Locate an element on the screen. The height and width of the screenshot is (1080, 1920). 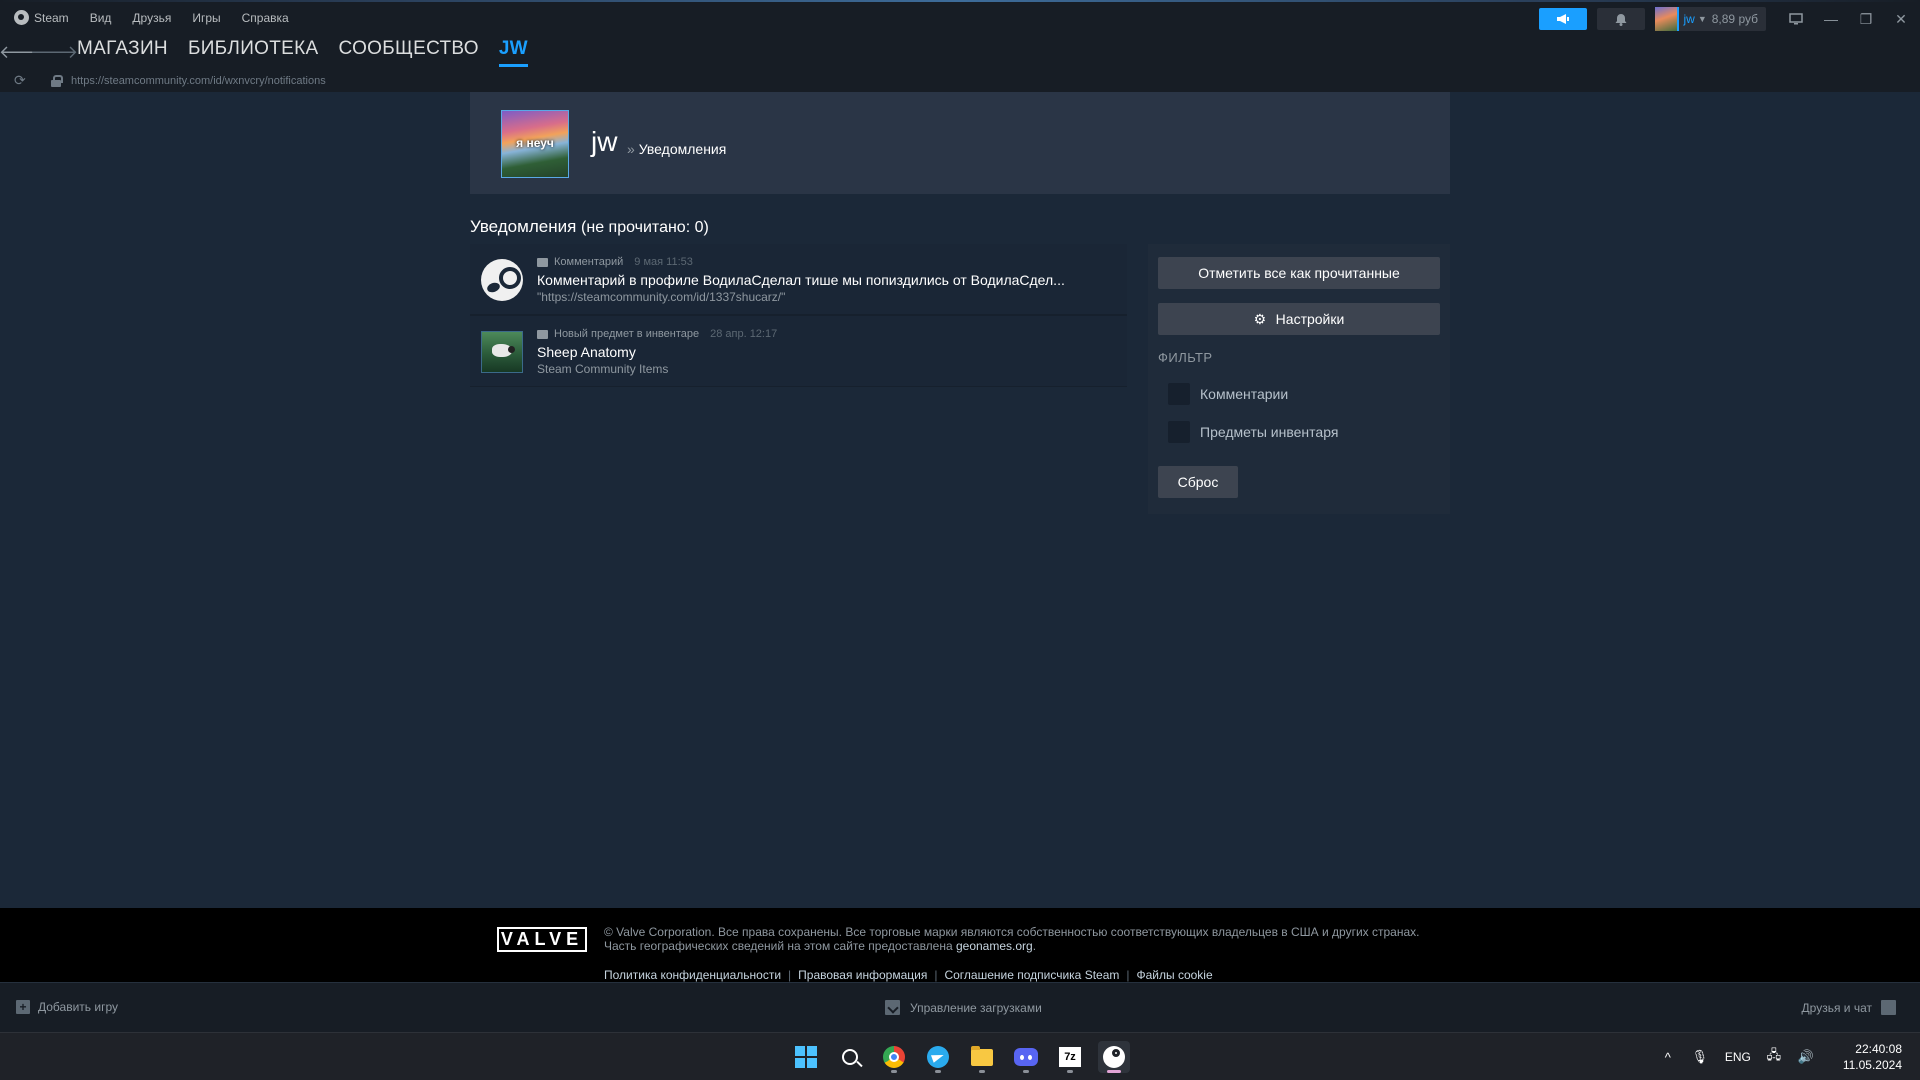
wallet-balance: 8,89 руб is located at coordinates (1734, 19).